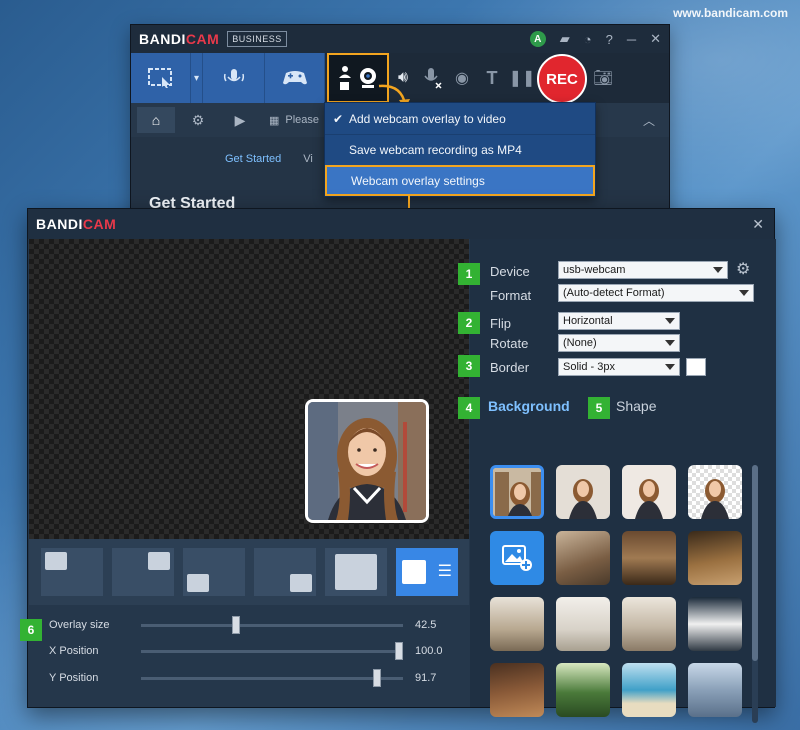  What do you see at coordinates (517, 558) in the screenshot?
I see `add-background-image-button` at bounding box center [517, 558].